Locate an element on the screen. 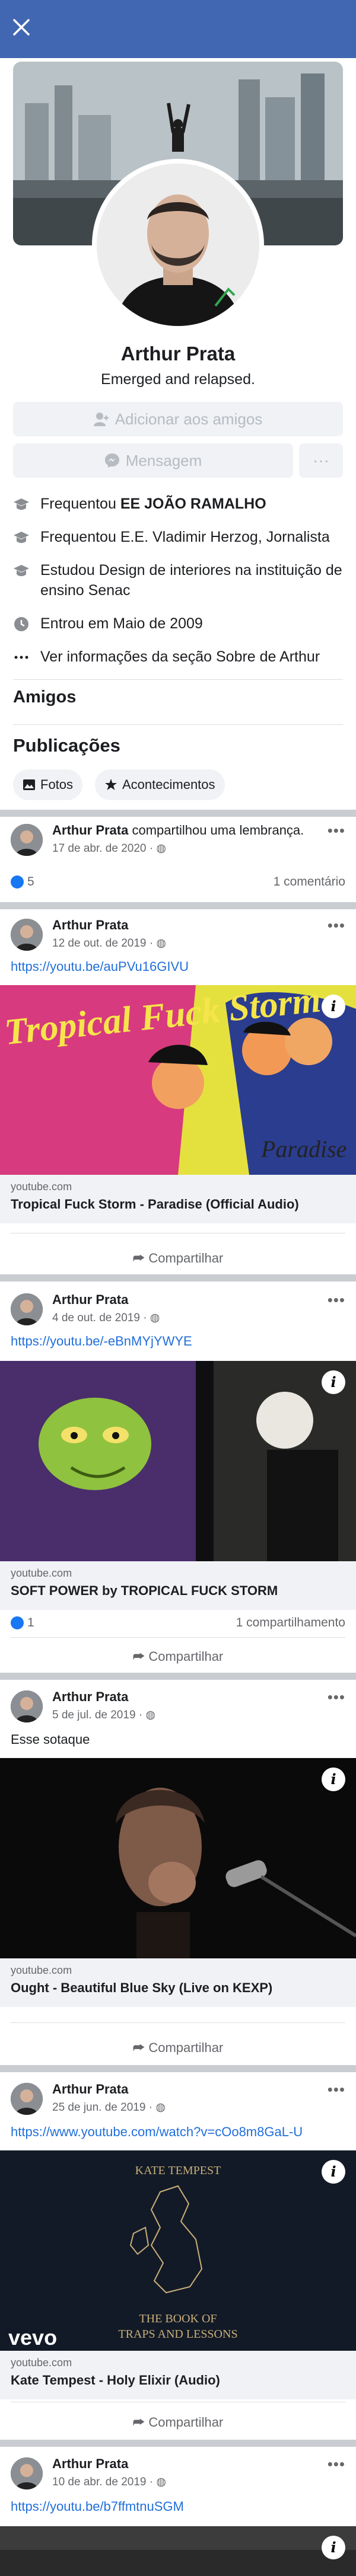  post-link: https://youtu.be/-eBnMYjYWYE is located at coordinates (101, 1341).